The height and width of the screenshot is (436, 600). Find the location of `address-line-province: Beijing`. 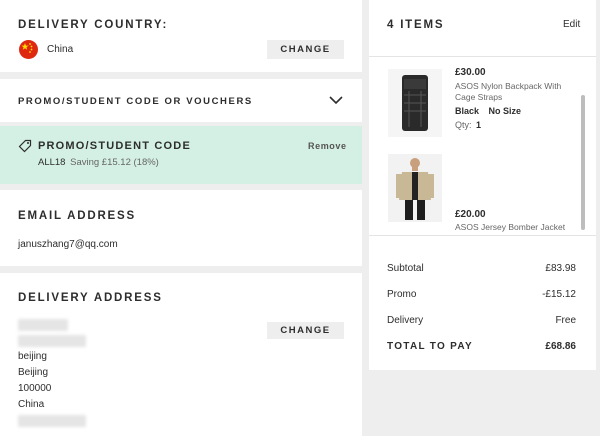

address-line-province: Beijing is located at coordinates (33, 372).